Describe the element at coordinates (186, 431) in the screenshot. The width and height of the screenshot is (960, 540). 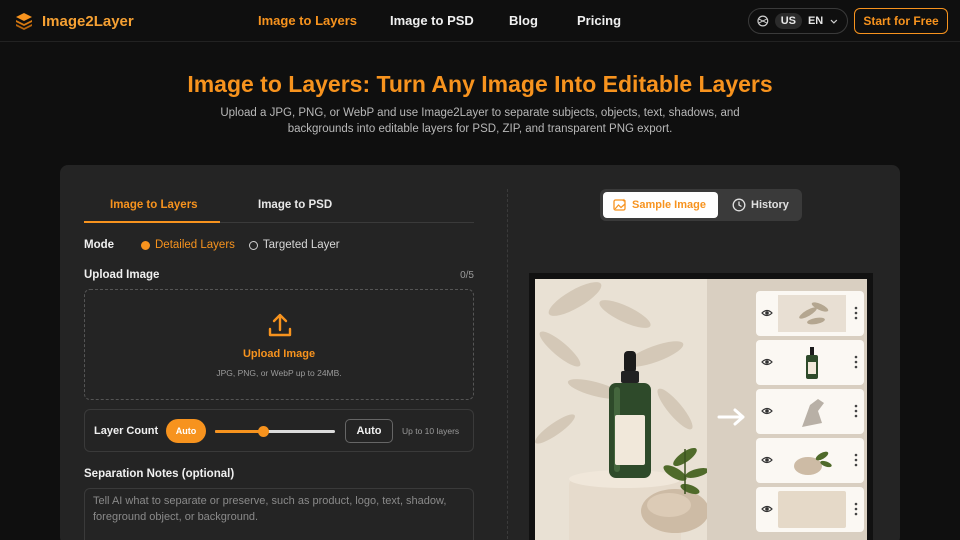
I see `layer-count-auto-toggle: Auto` at that location.